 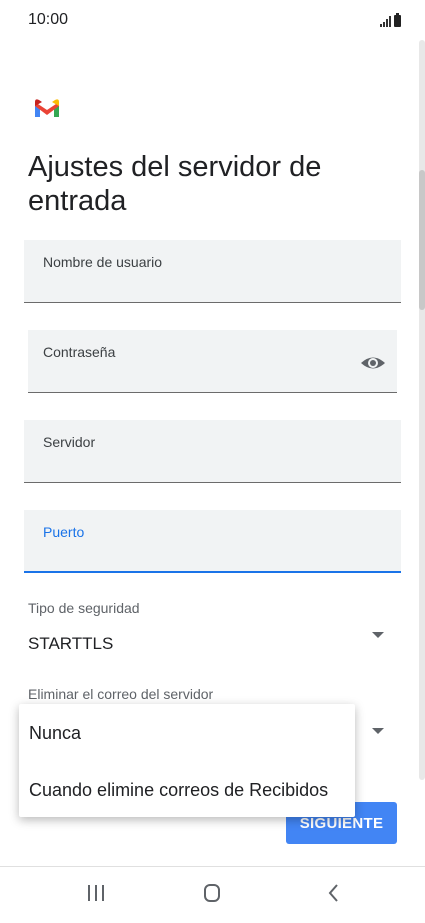 I want to click on status-time: 10:00, so click(x=48, y=19).